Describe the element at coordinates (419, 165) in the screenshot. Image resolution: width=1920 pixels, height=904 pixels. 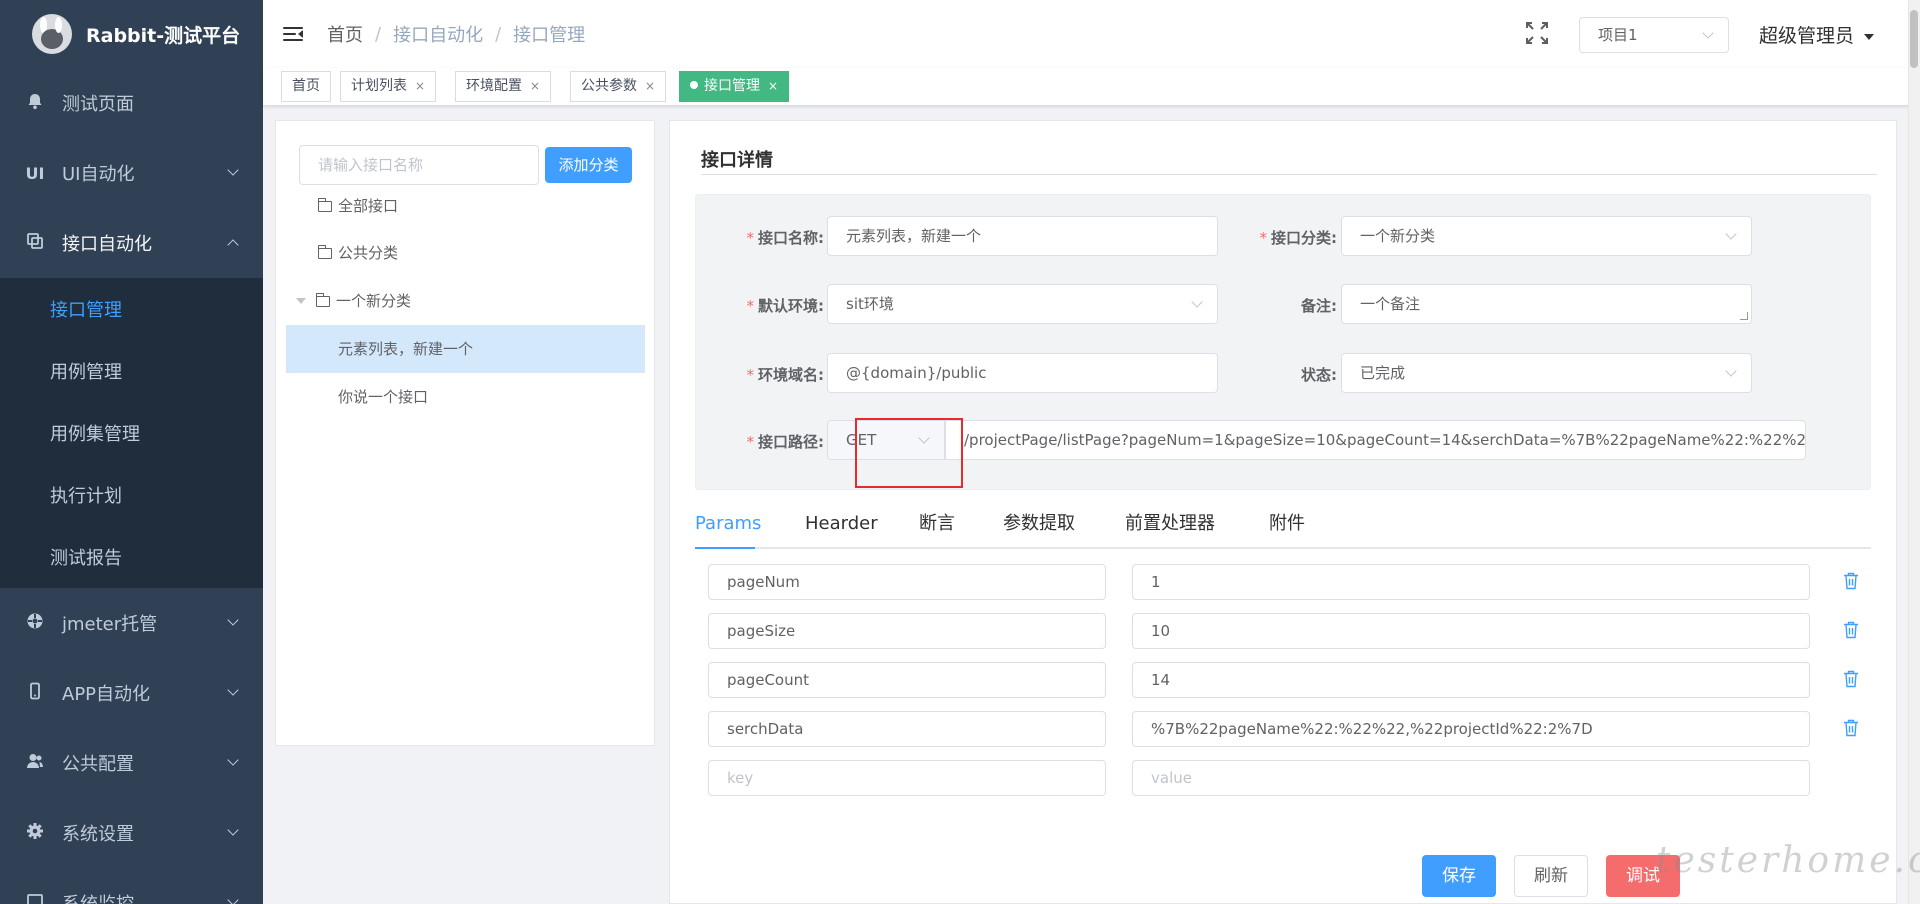
I see `api-search-input: 请输入接口名称` at that location.